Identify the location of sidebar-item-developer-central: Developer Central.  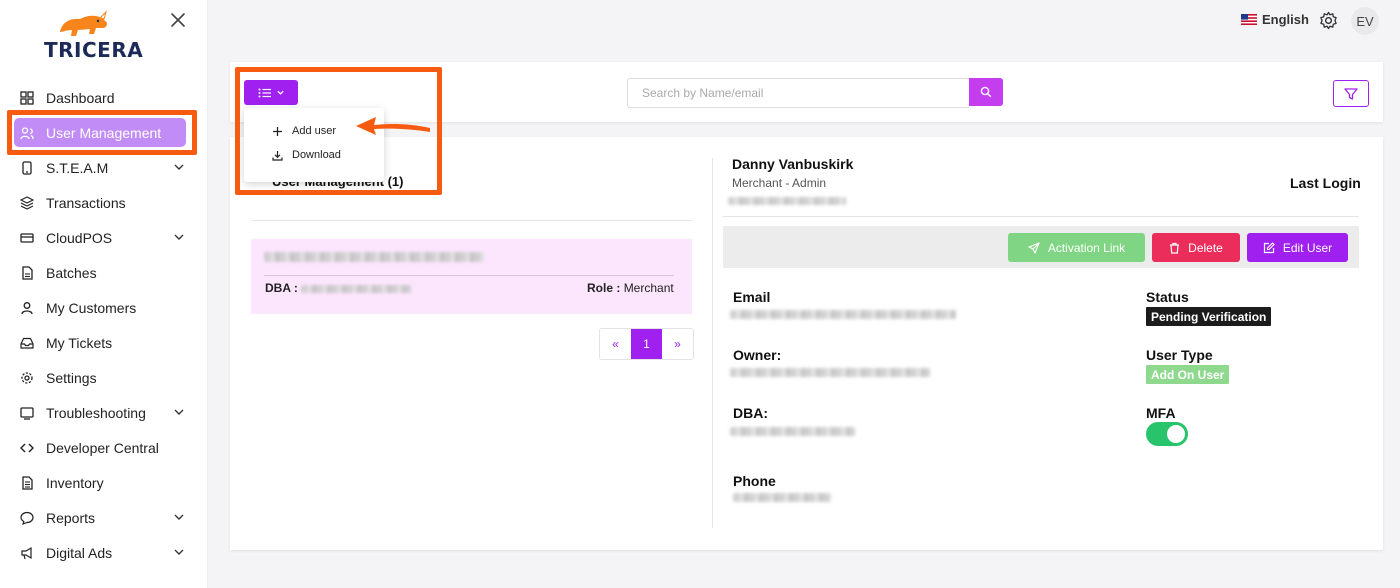
(104, 447).